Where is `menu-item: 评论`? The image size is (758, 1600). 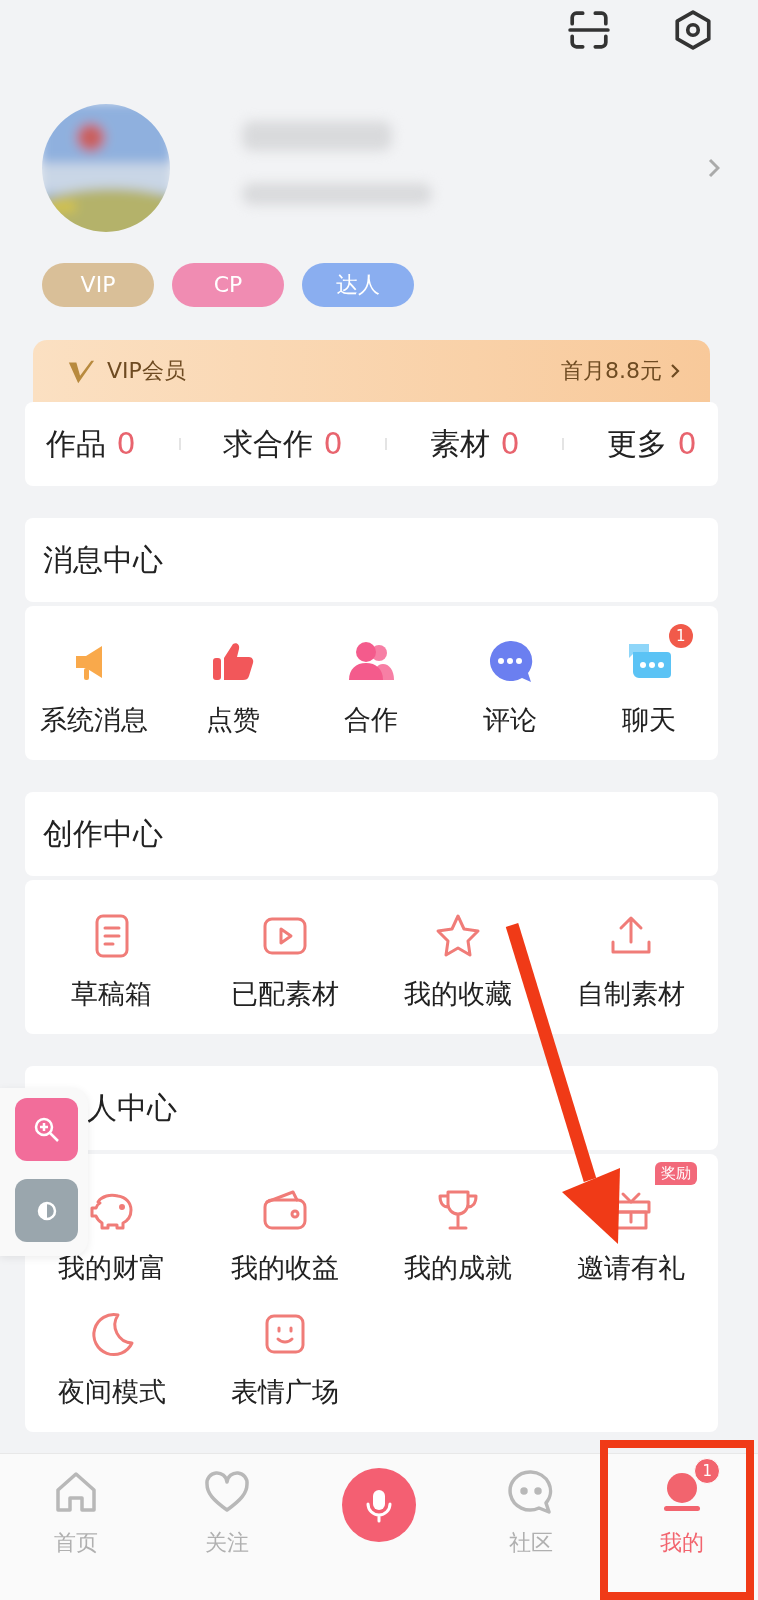 menu-item: 评论 is located at coordinates (510, 676).